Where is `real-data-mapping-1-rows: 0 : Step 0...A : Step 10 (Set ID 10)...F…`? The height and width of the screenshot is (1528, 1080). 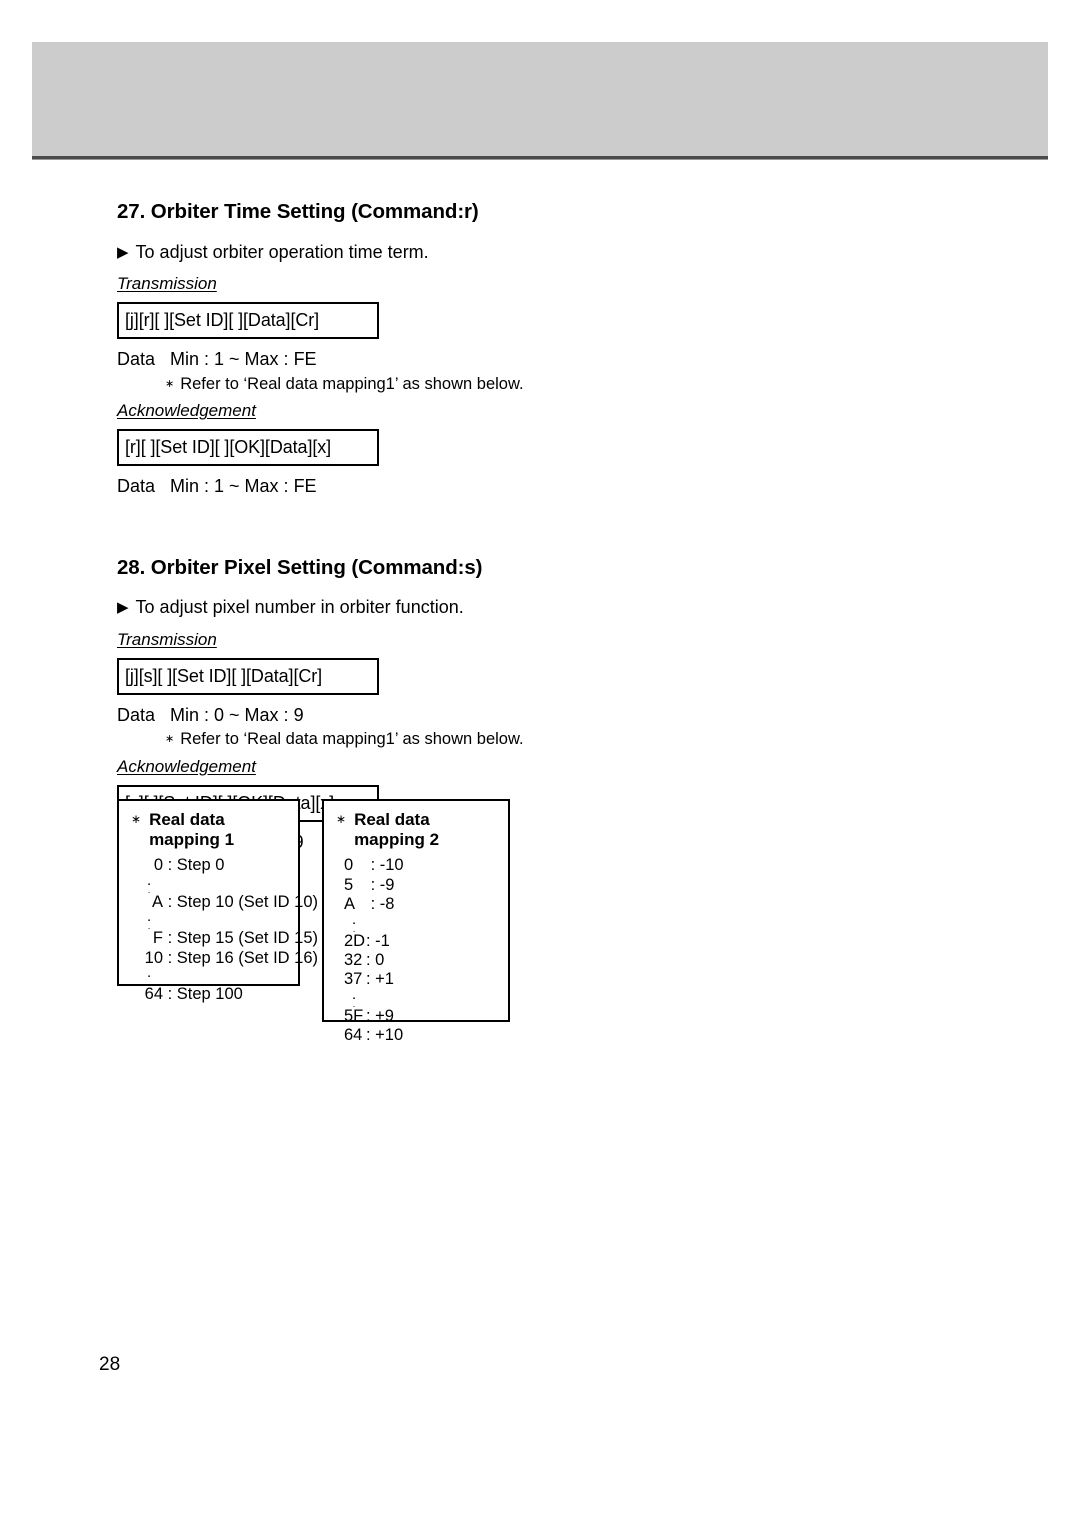 real-data-mapping-1-rows: 0 : Step 0...A : Step 10 (Set ID 10)...F… is located at coordinates (223, 930).